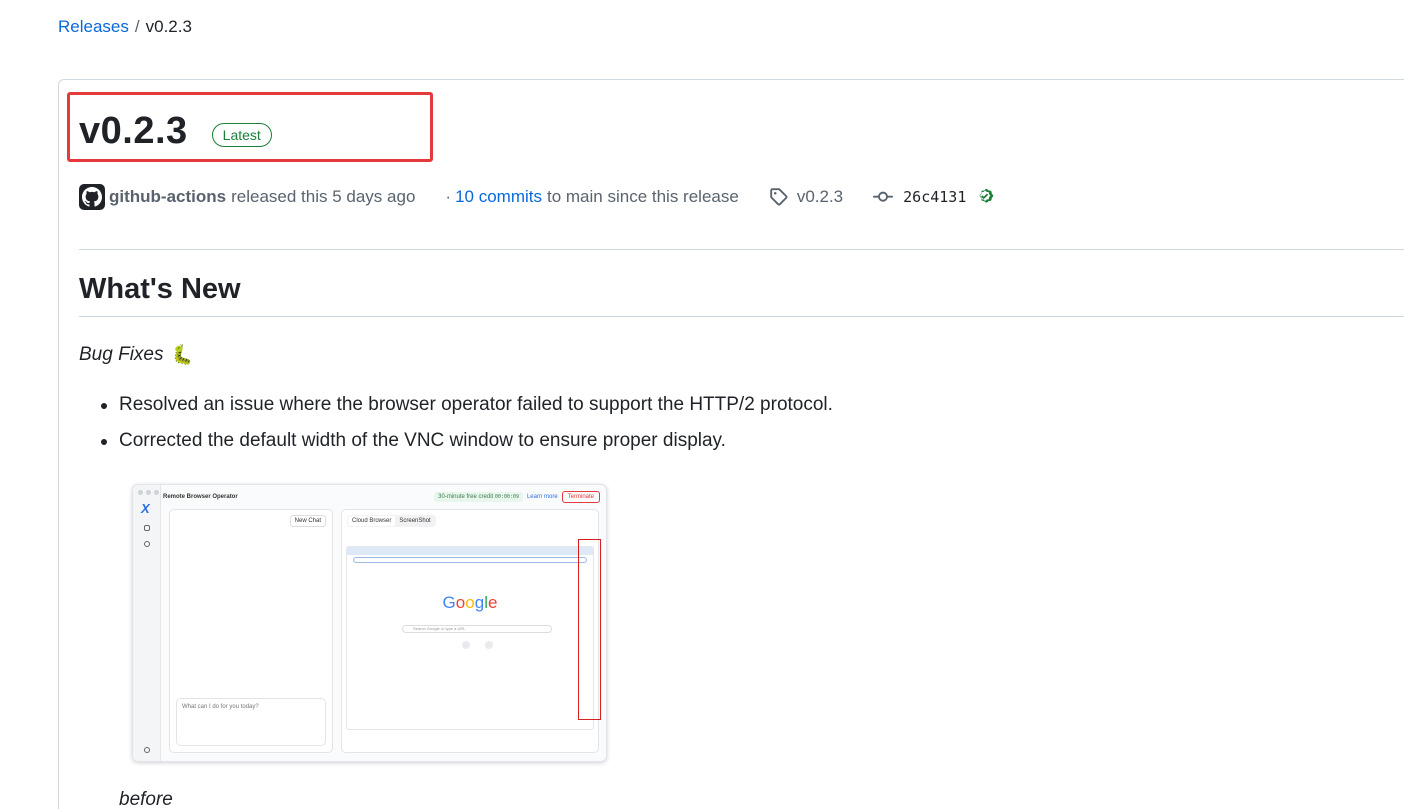  What do you see at coordinates (415, 521) in the screenshot?
I see `tab-screenshot: ScreenShot` at bounding box center [415, 521].